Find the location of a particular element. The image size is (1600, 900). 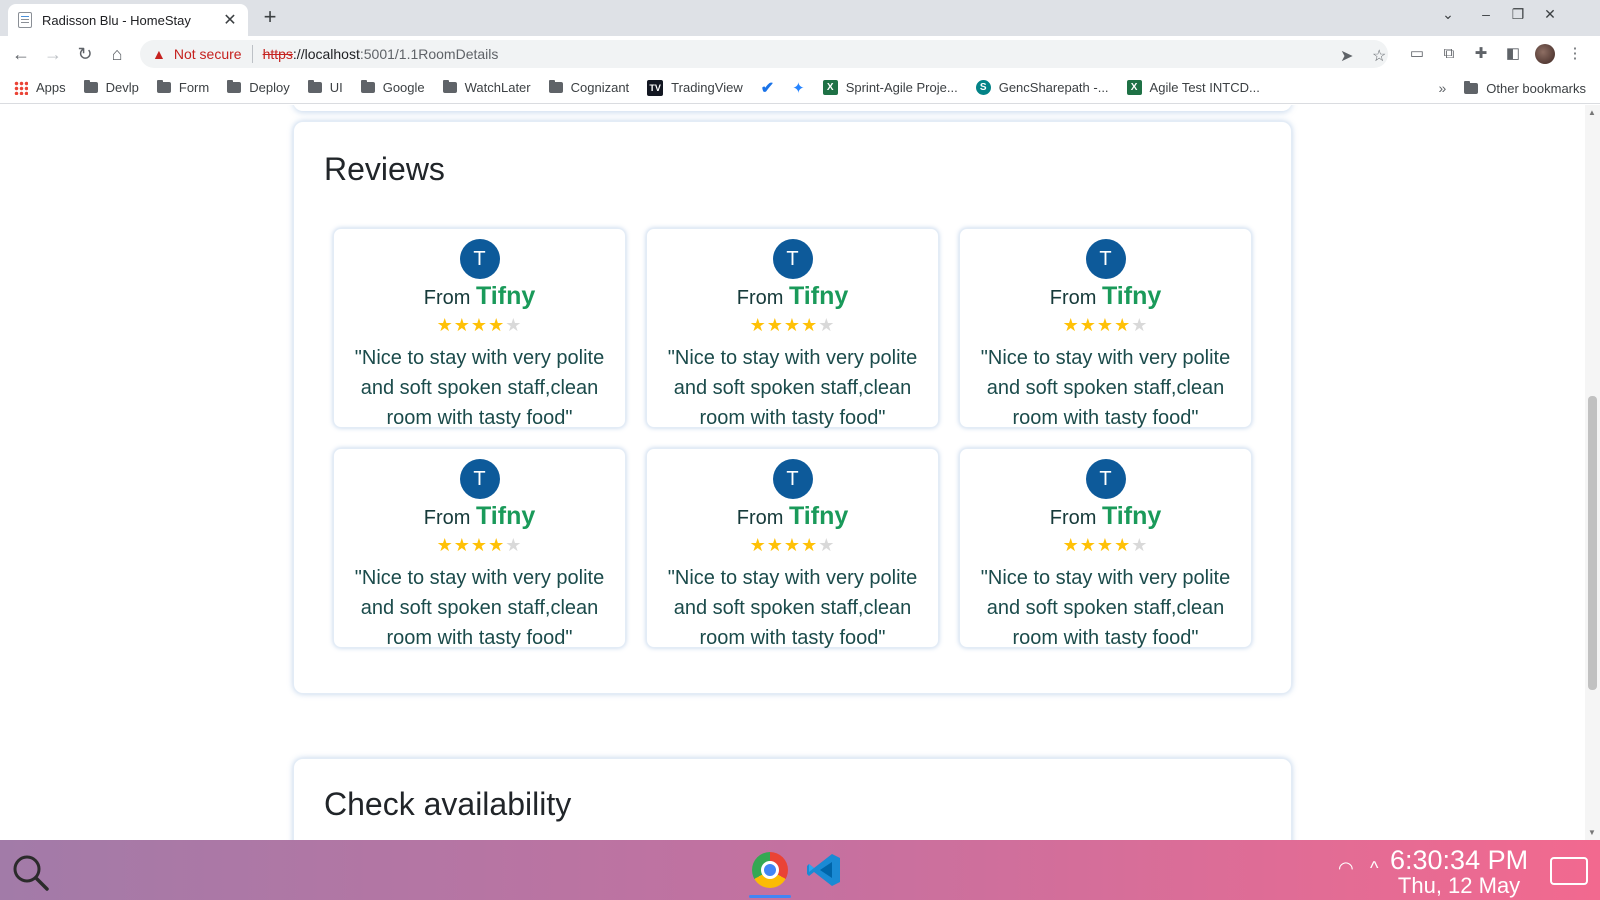

tray-expand-icon: ^ is located at coordinates (1374, 868).